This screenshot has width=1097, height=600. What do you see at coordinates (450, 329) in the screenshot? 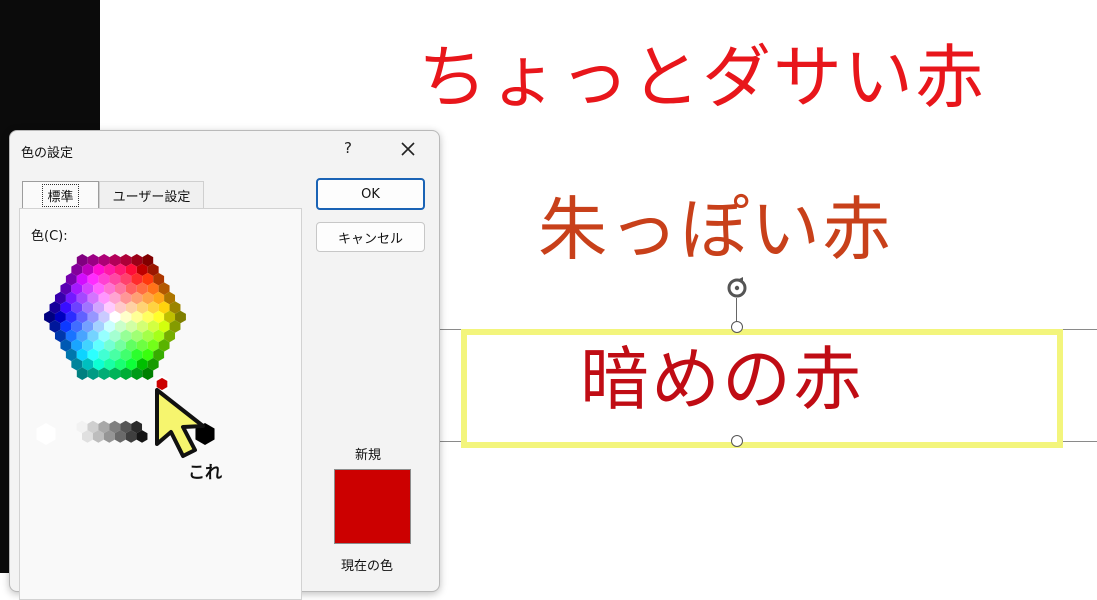
I see `guide-line-top-left` at bounding box center [450, 329].